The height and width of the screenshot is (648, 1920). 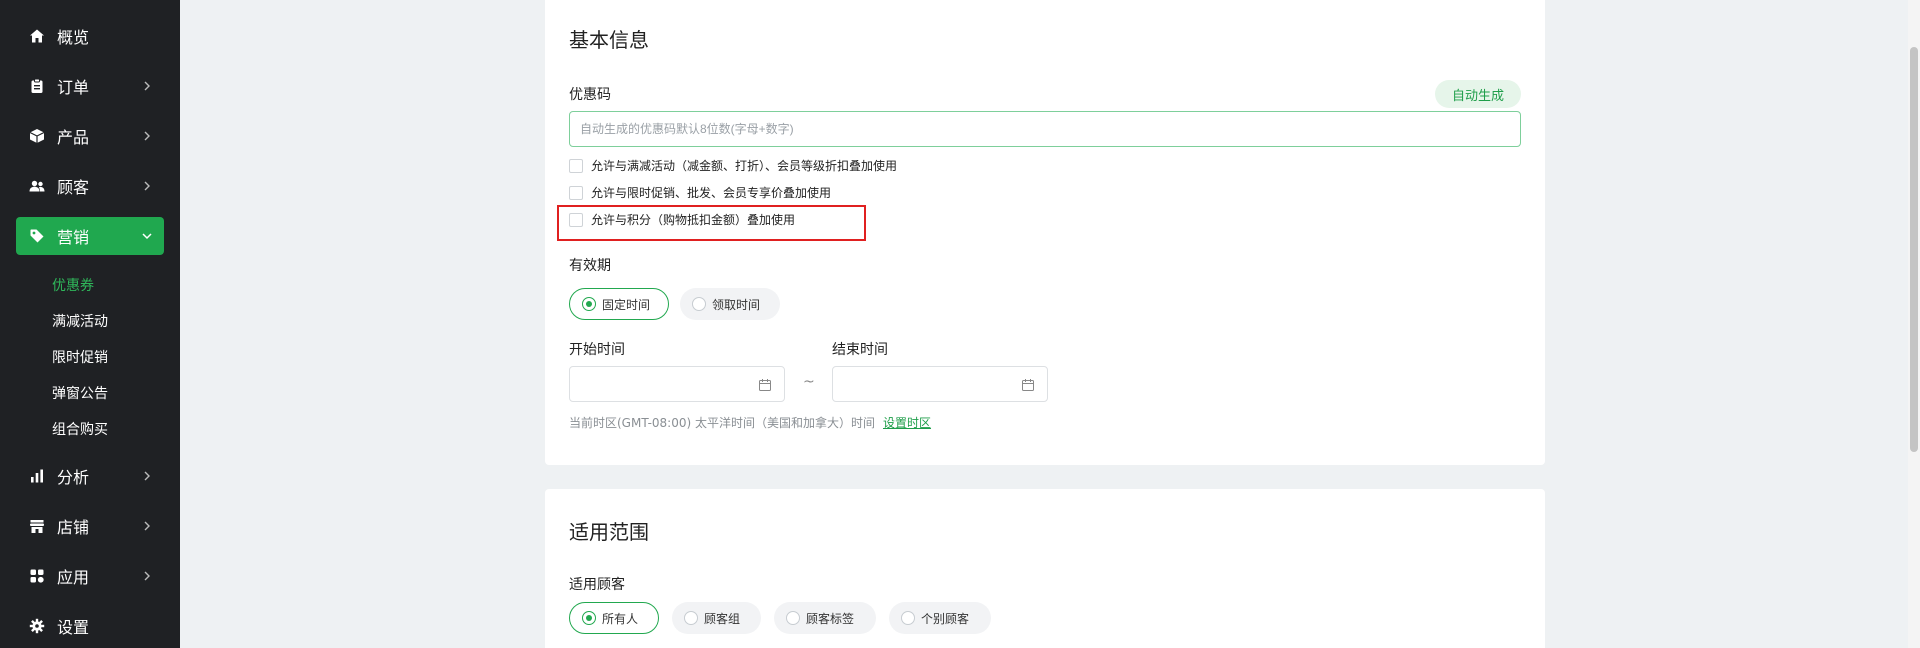 I want to click on scope-card: 适用范围 适用顾客 所有人 顾客组 顾客标签 个别顾客, so click(x=1045, y=568).